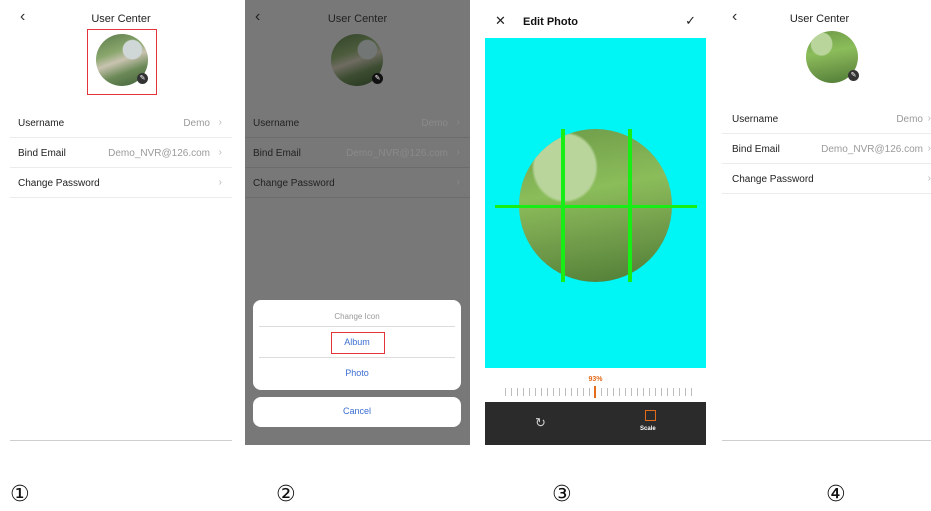  What do you see at coordinates (357, 316) in the screenshot?
I see `sheet-title: Change Icon` at bounding box center [357, 316].